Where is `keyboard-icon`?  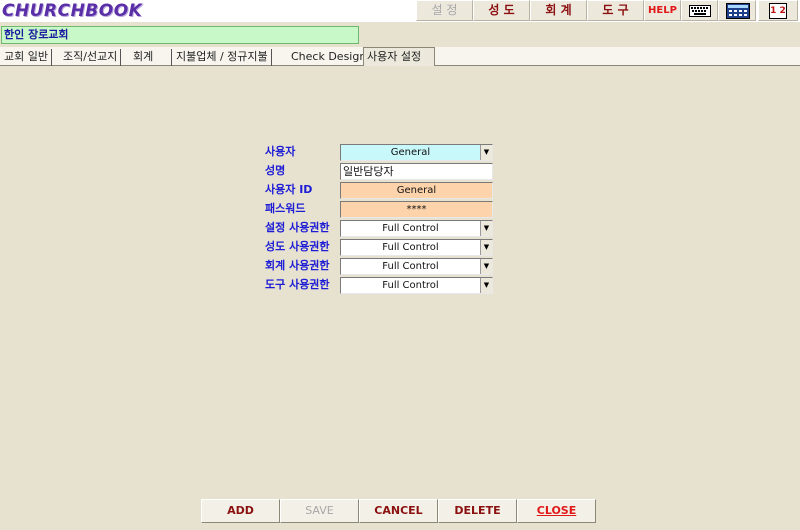 keyboard-icon is located at coordinates (700, 12).